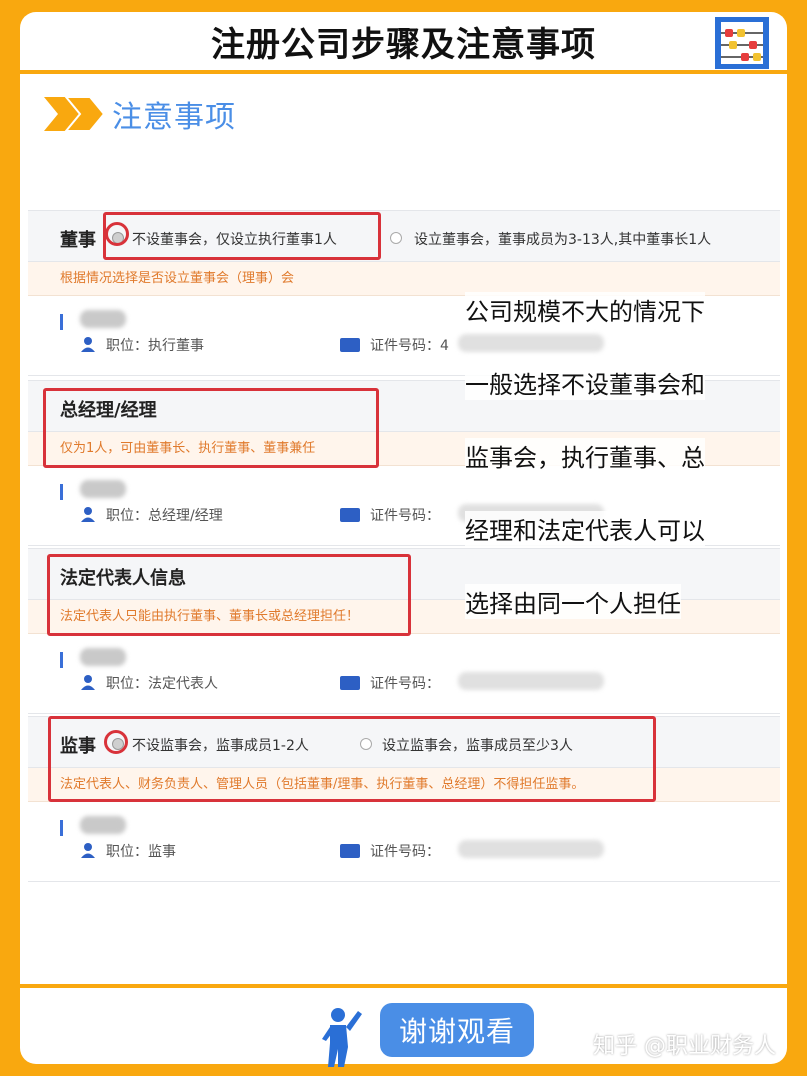 The width and height of the screenshot is (807, 1076). Describe the element at coordinates (405, 852) in the screenshot. I see `supervisor-id-label: 证件号码：` at that location.